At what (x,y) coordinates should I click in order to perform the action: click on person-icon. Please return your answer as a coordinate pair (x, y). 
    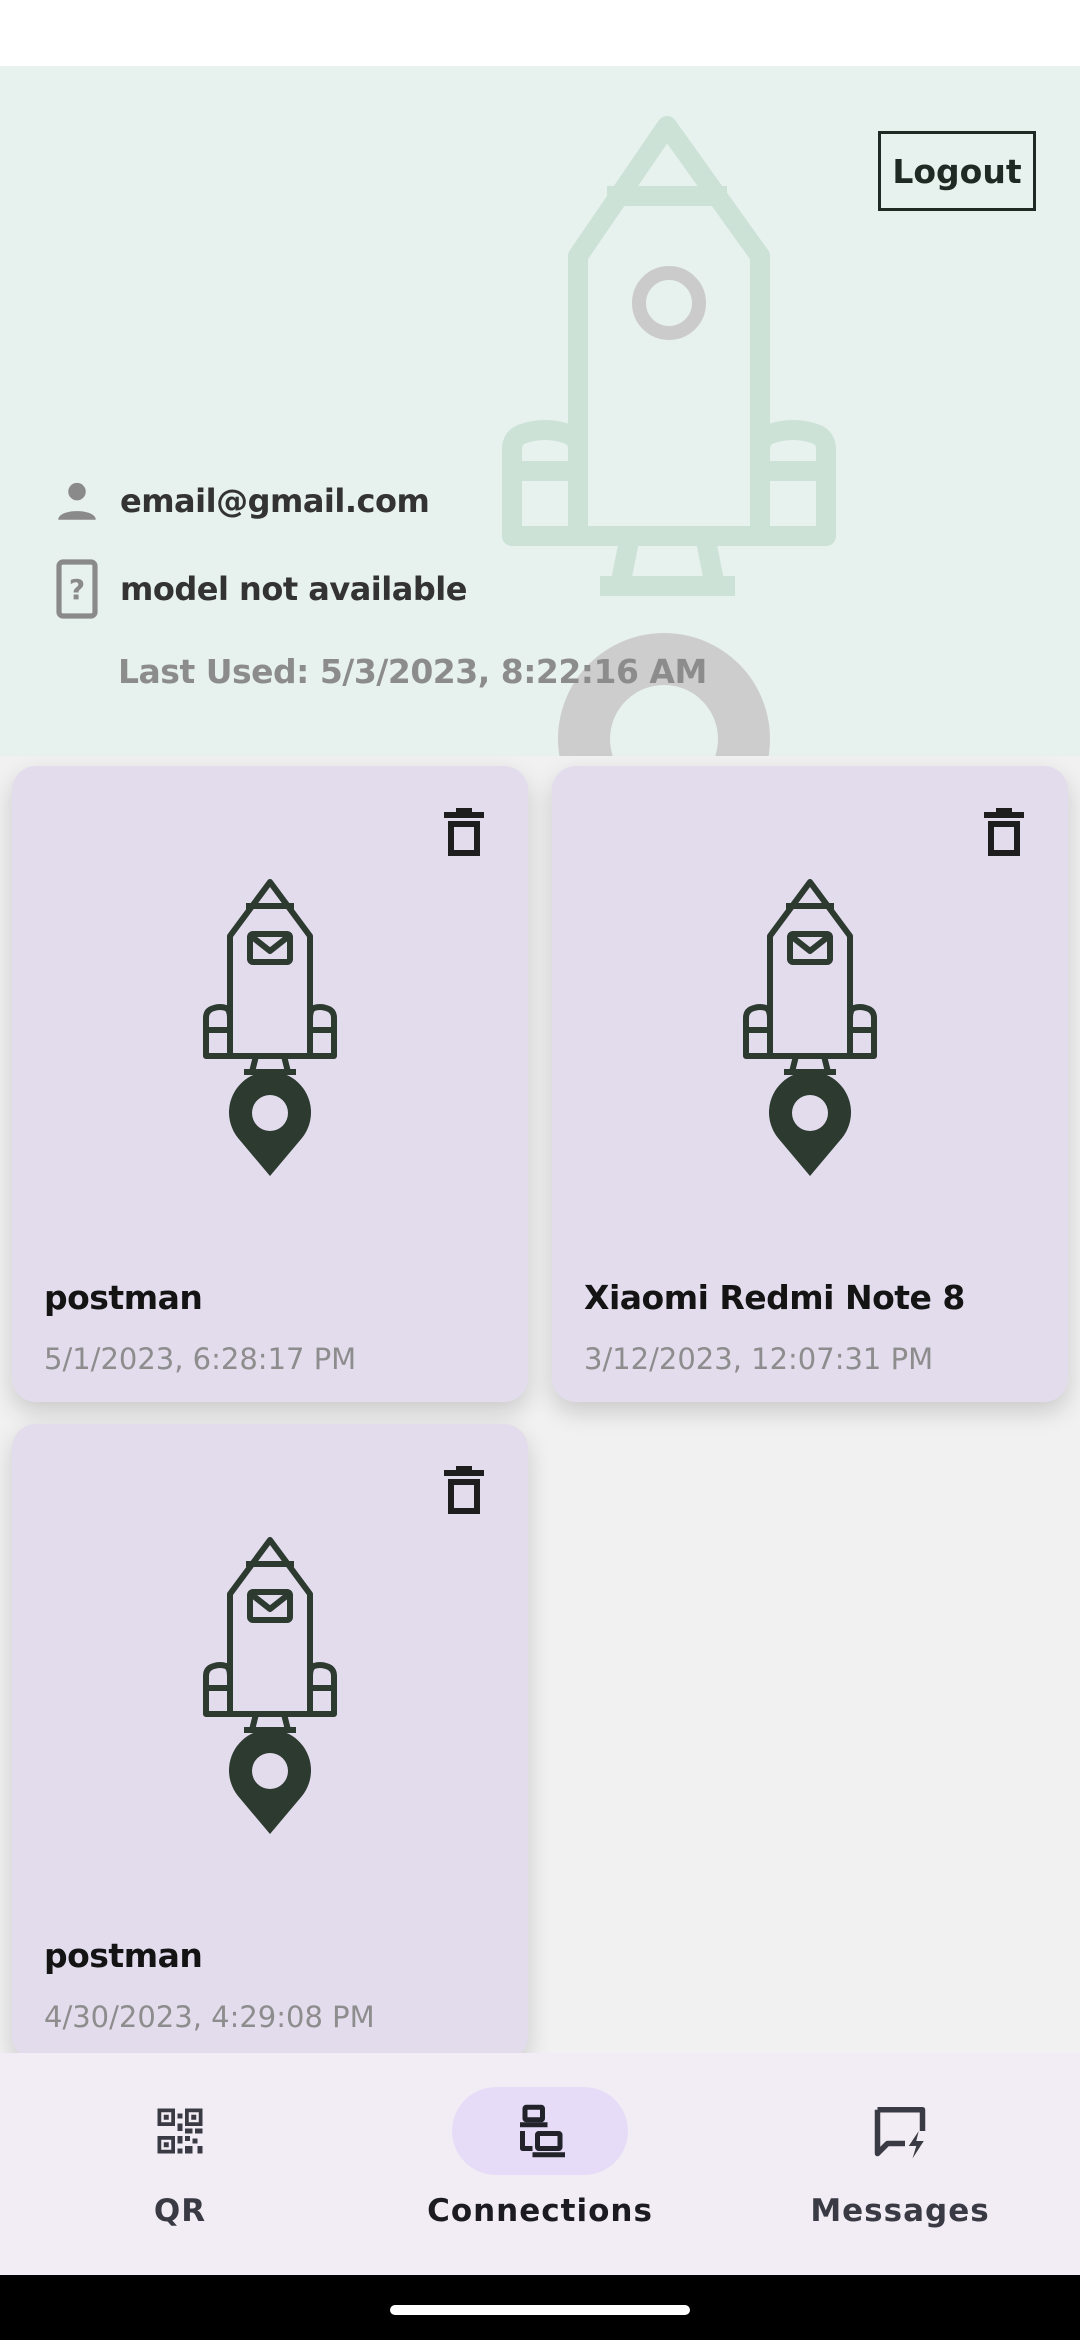
    Looking at the image, I should click on (77, 501).